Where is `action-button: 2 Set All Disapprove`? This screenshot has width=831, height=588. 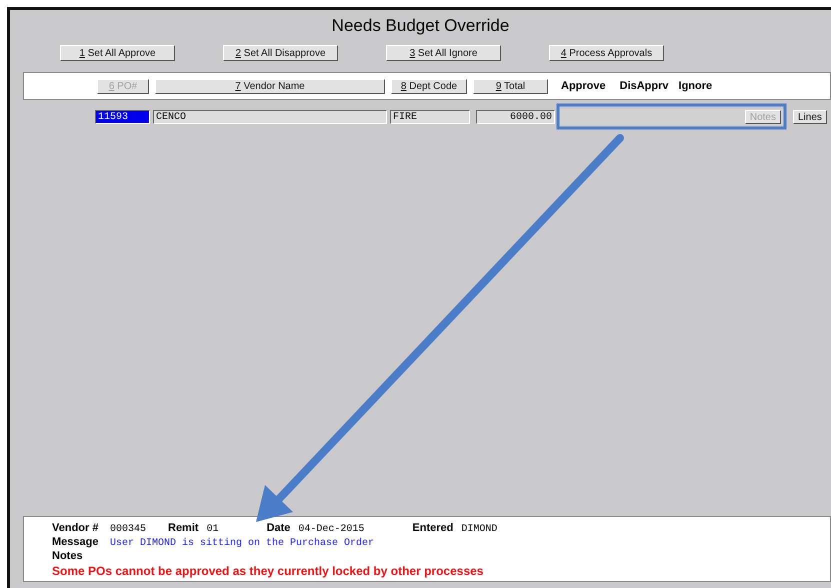 action-button: 2 Set All Disapprove is located at coordinates (280, 53).